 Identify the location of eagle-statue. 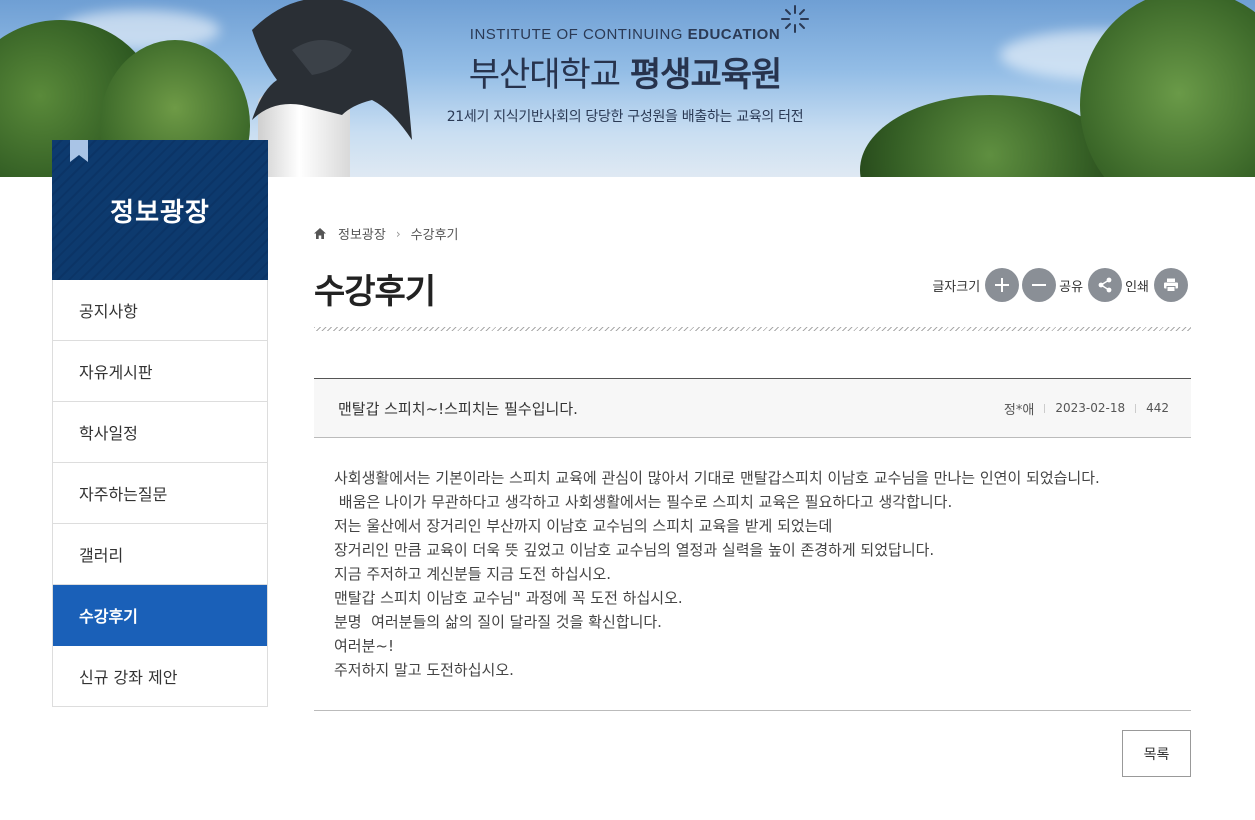
(332, 70).